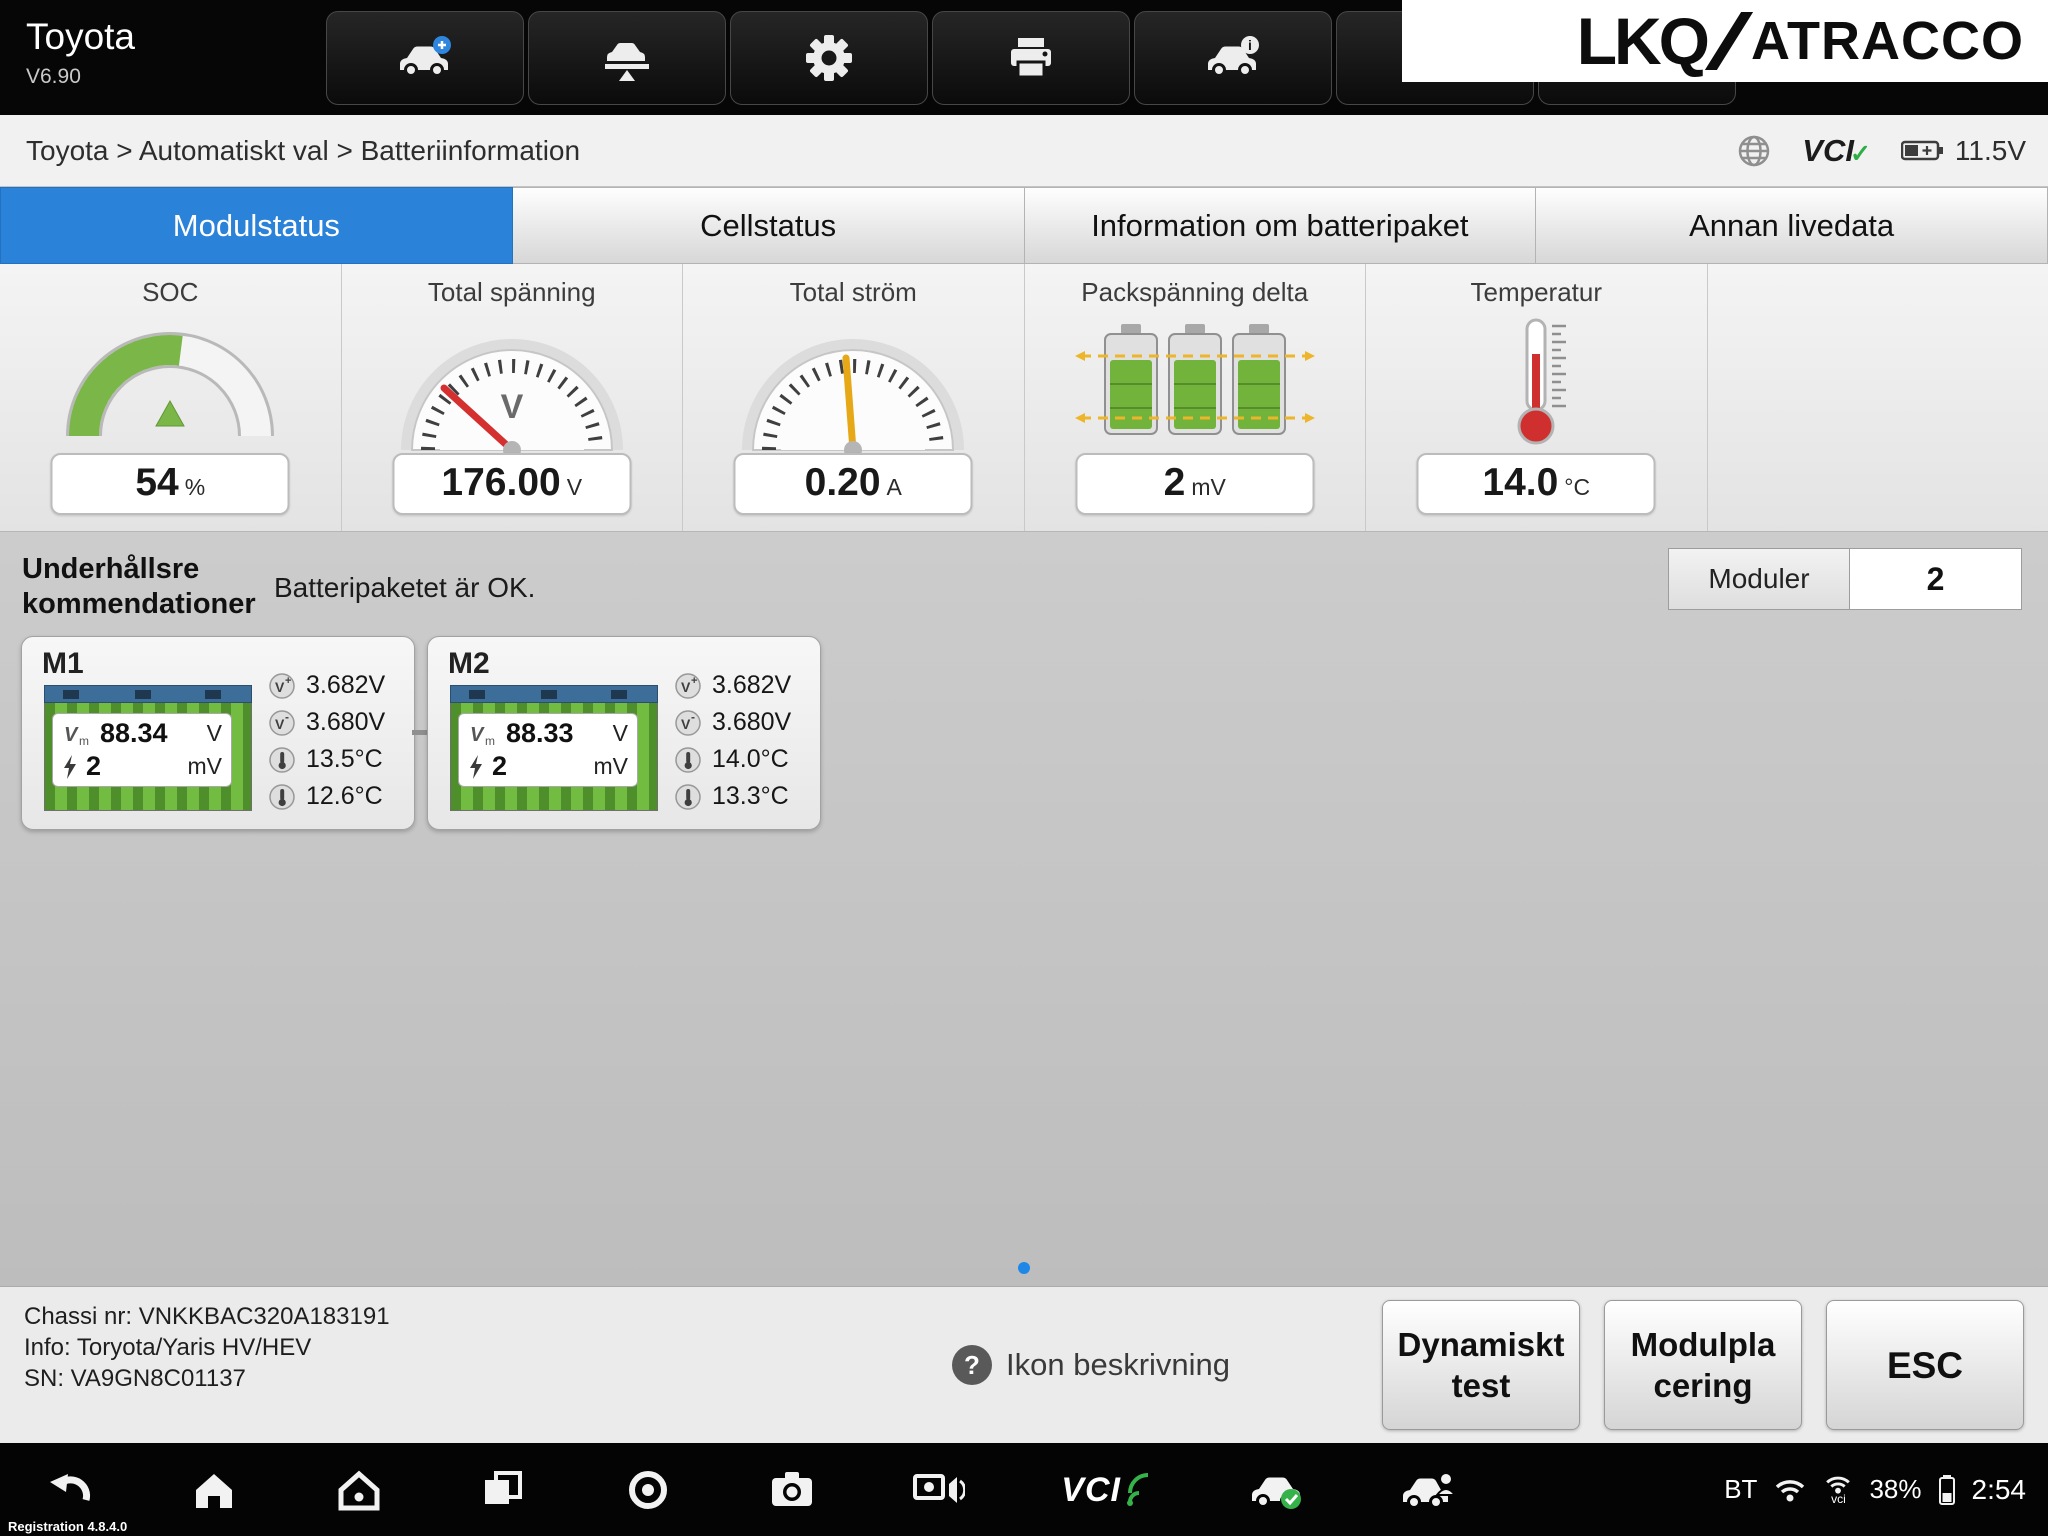 The image size is (2048, 1536). Describe the element at coordinates (1936, 579) in the screenshot. I see `modules-count-value: 2` at that location.